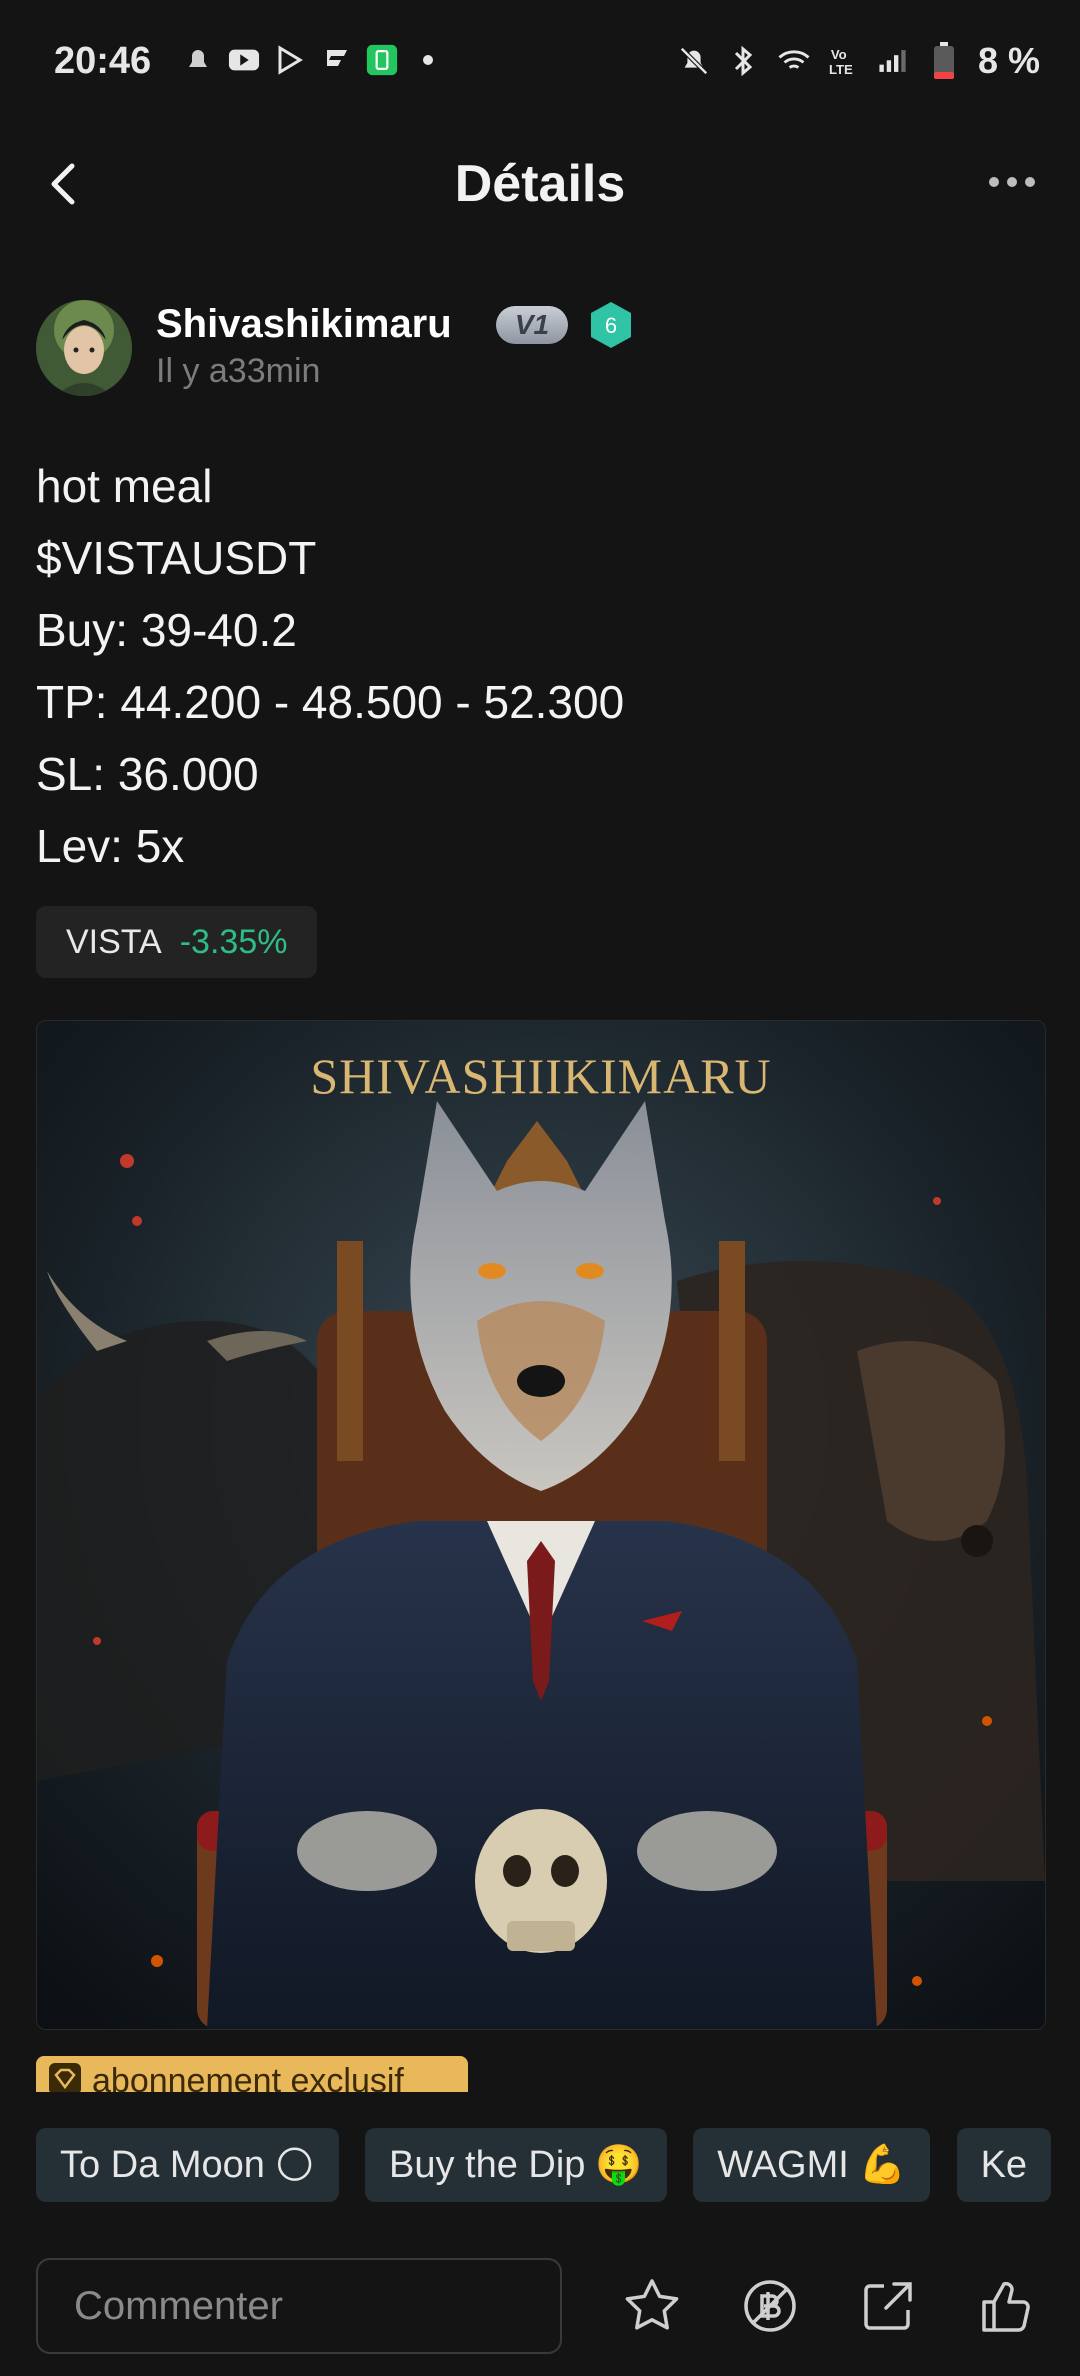 The height and width of the screenshot is (2376, 1080). What do you see at coordinates (744, 61) in the screenshot?
I see `bluetooth-icon` at bounding box center [744, 61].